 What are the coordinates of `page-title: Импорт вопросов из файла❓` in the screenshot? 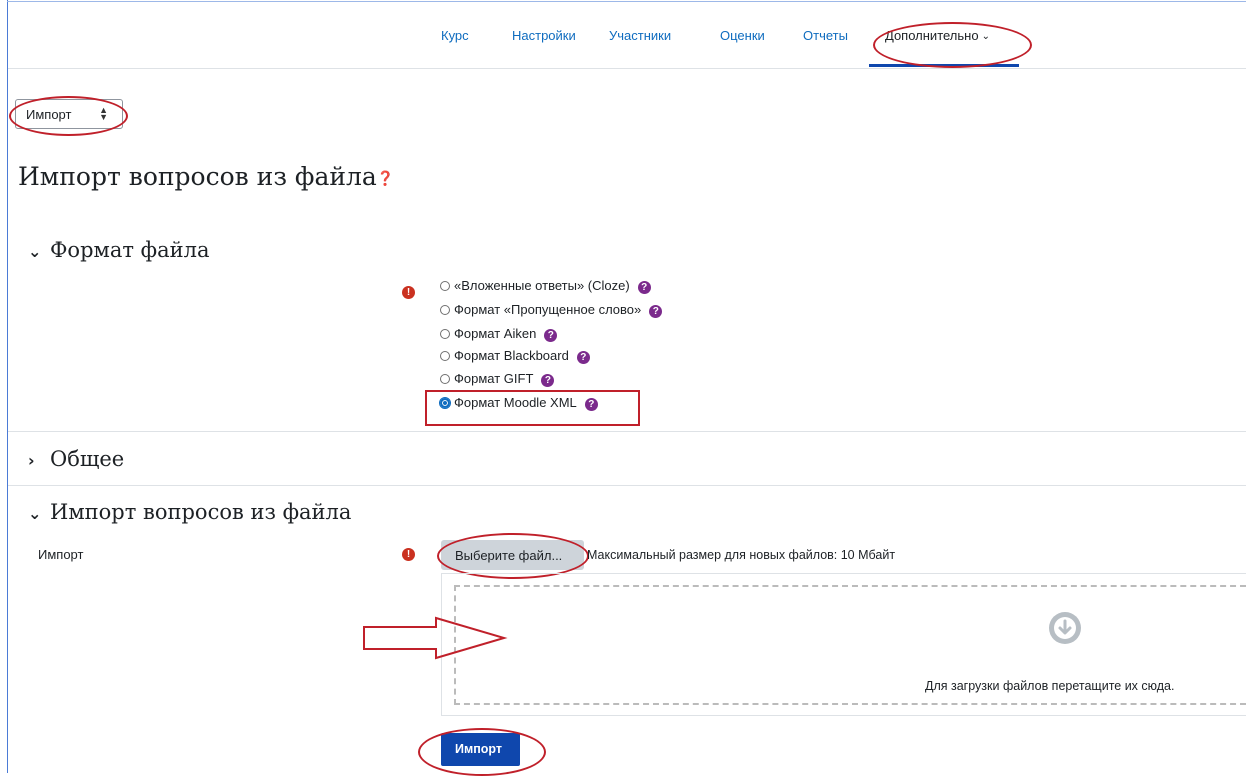 It's located at (206, 176).